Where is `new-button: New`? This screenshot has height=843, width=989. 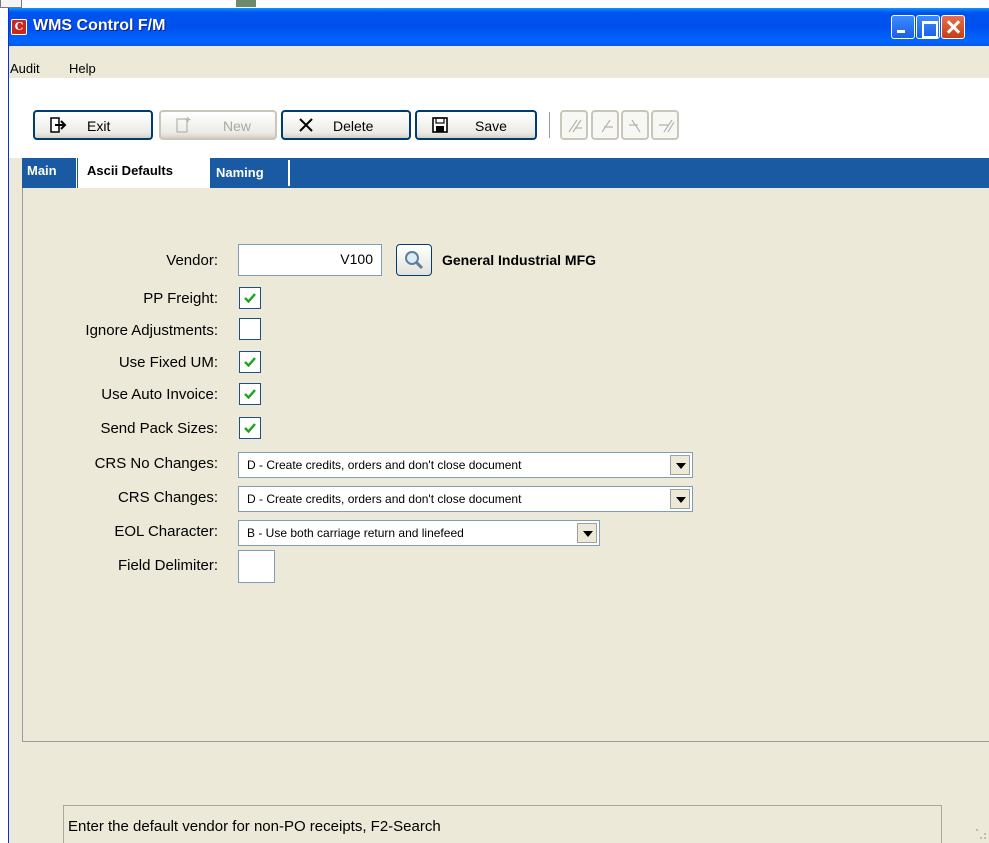 new-button: New is located at coordinates (218, 125).